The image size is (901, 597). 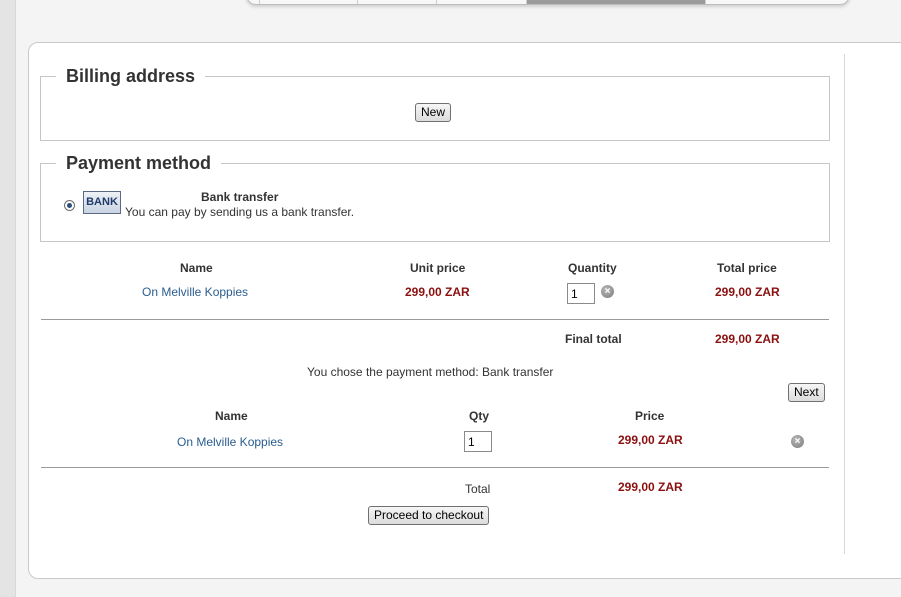 What do you see at coordinates (196, 268) in the screenshot?
I see `order-header-name: Name` at bounding box center [196, 268].